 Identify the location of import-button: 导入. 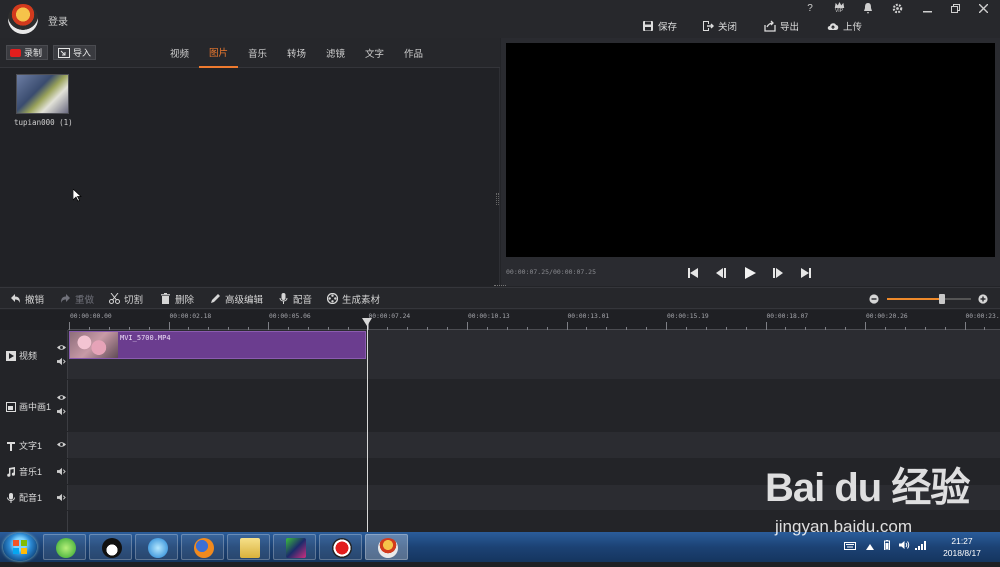
(74, 52).